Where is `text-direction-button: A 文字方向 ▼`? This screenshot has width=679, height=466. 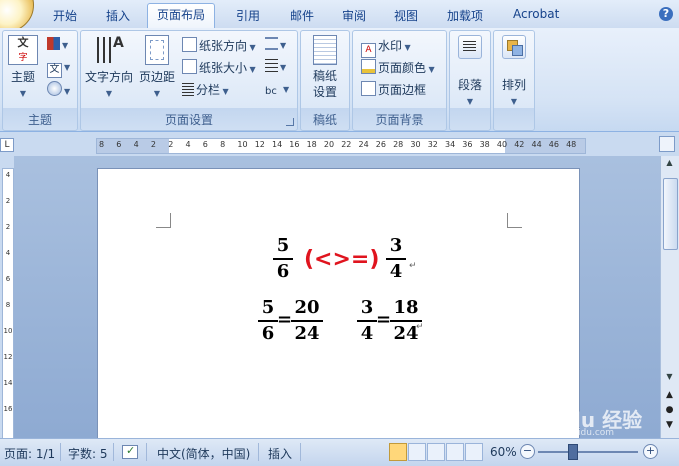
text-direction-button: A 文字方向 ▼ is located at coordinates (109, 67).